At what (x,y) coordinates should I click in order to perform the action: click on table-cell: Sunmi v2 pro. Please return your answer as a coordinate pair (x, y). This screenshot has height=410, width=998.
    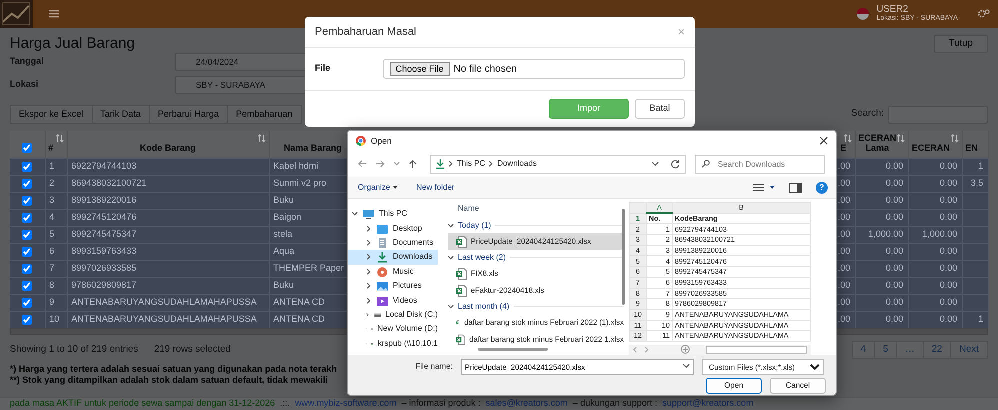
    Looking at the image, I should click on (300, 183).